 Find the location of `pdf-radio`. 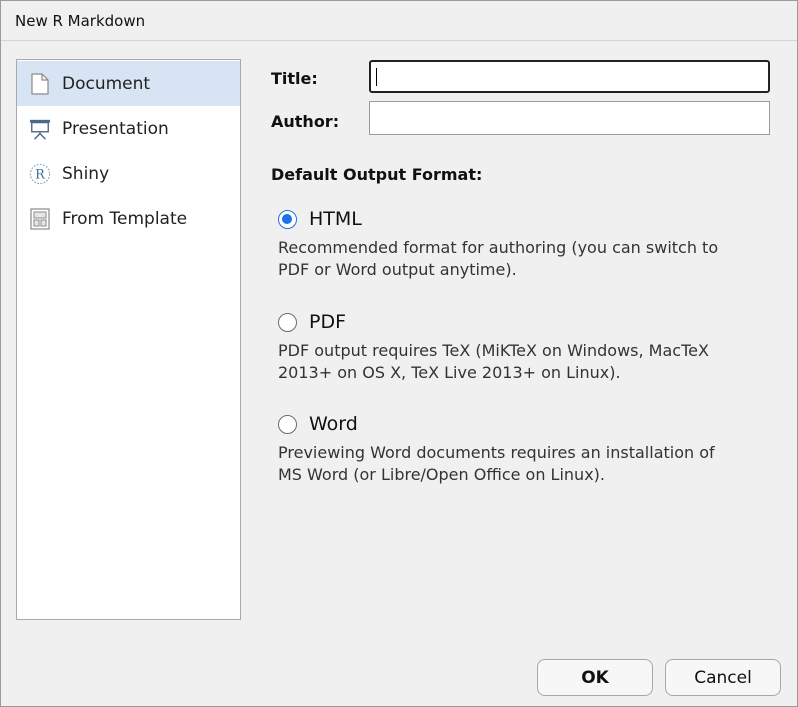

pdf-radio is located at coordinates (287, 322).